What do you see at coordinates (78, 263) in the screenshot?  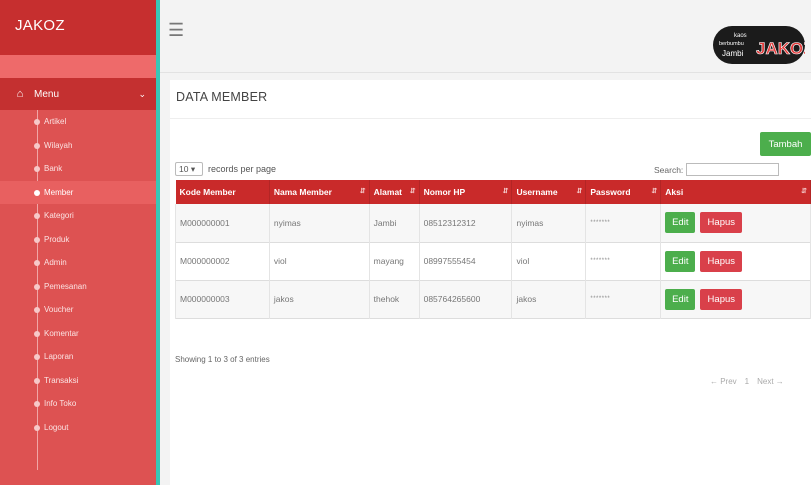 I see `sidebar-item-admin: Admin` at bounding box center [78, 263].